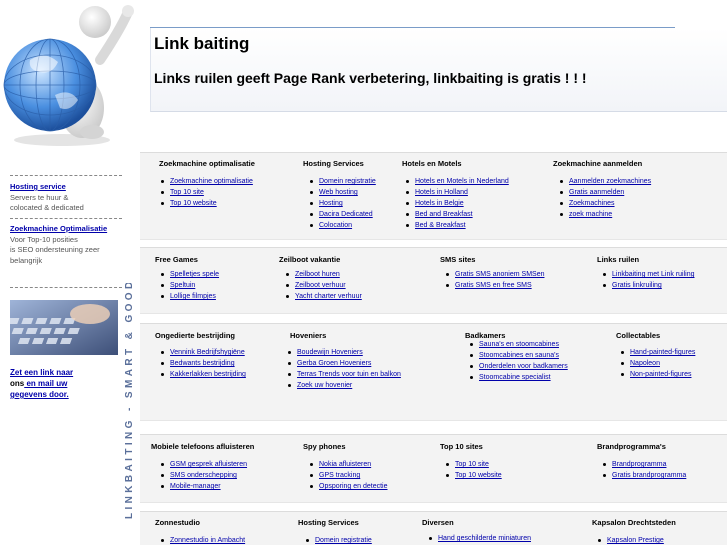 The image size is (727, 545). Describe the element at coordinates (590, 214) in the screenshot. I see `category-link: zoek machine` at that location.